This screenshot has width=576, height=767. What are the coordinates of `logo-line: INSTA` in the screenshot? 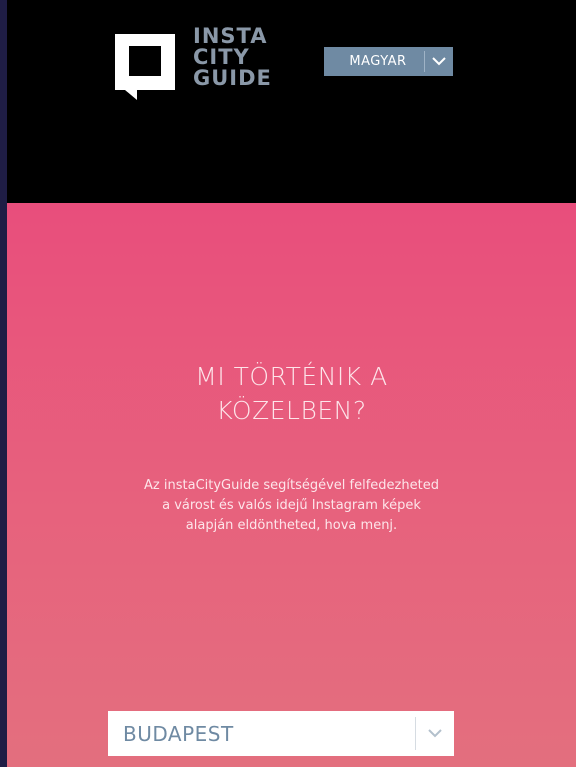 It's located at (230, 36).